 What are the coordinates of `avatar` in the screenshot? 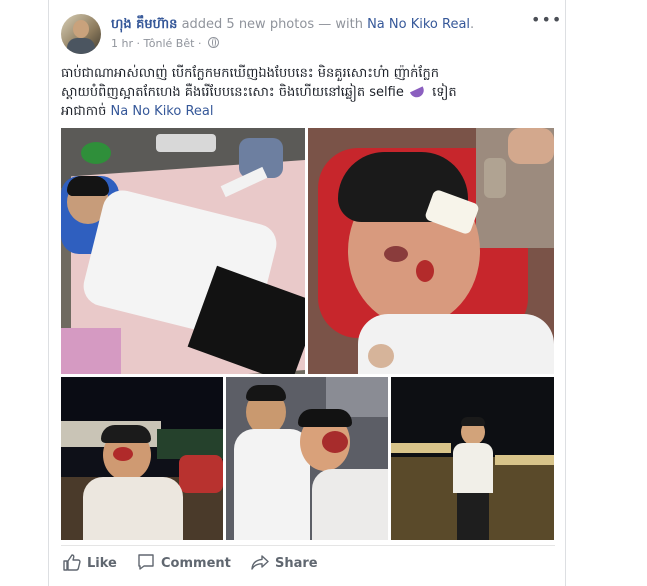 It's located at (81, 34).